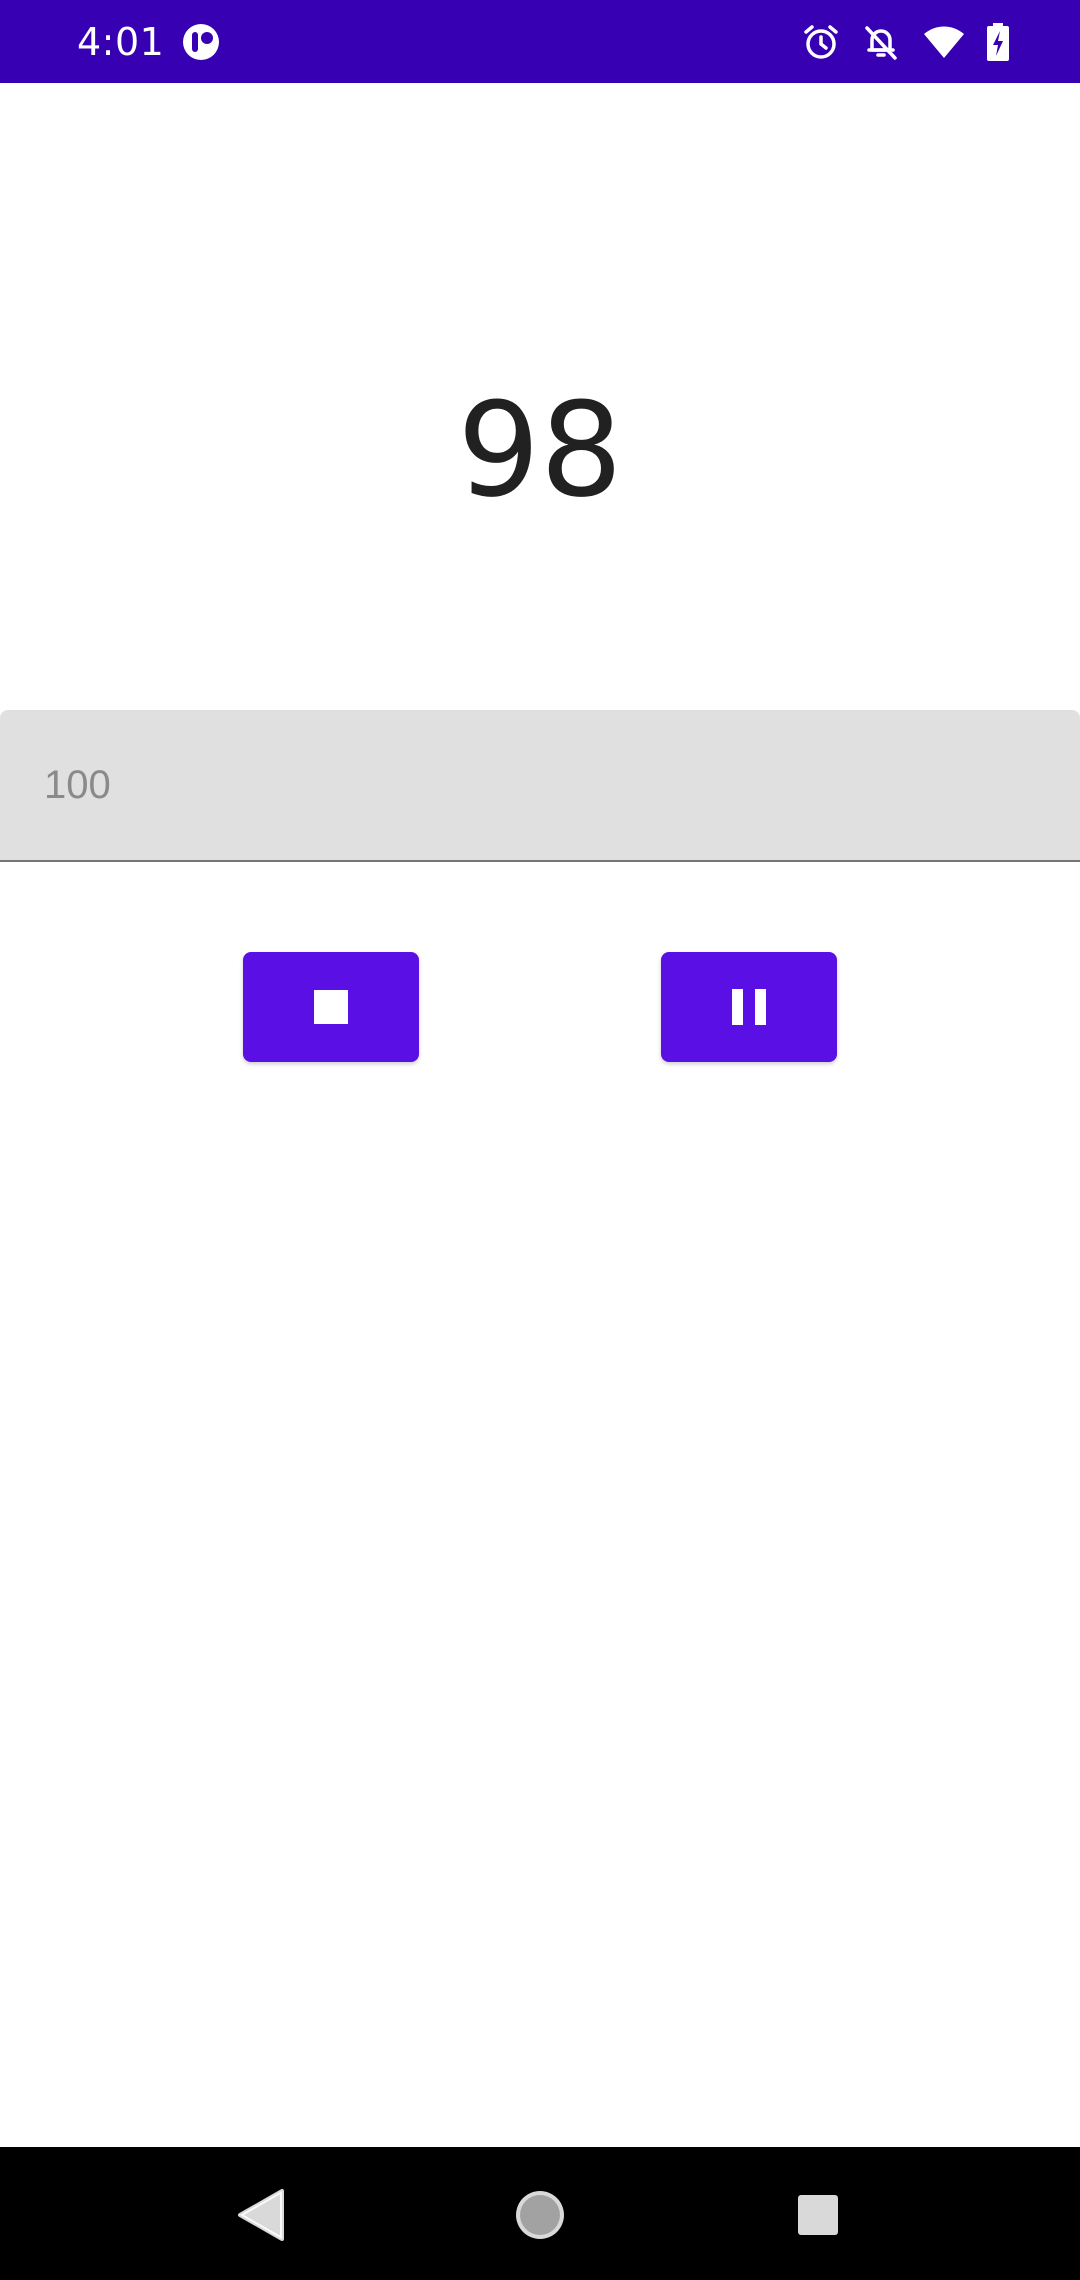 Image resolution: width=1080 pixels, height=2280 pixels. What do you see at coordinates (201, 42) in the screenshot?
I see `app-notification-icon` at bounding box center [201, 42].